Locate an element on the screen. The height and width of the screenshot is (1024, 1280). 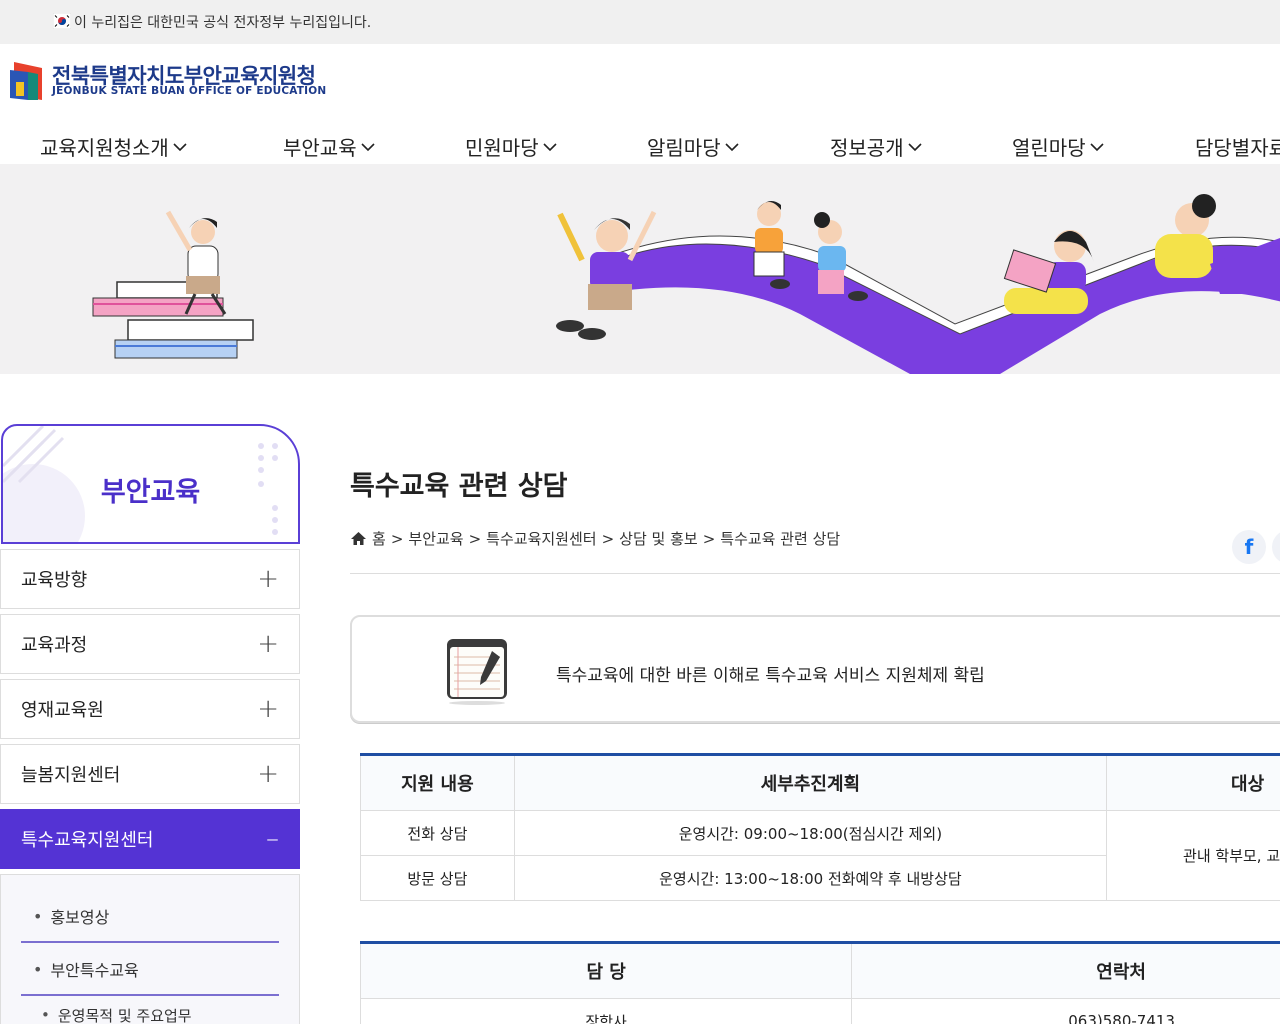
gnb-item-buan-edu: 부안교육 is located at coordinates (329, 146).